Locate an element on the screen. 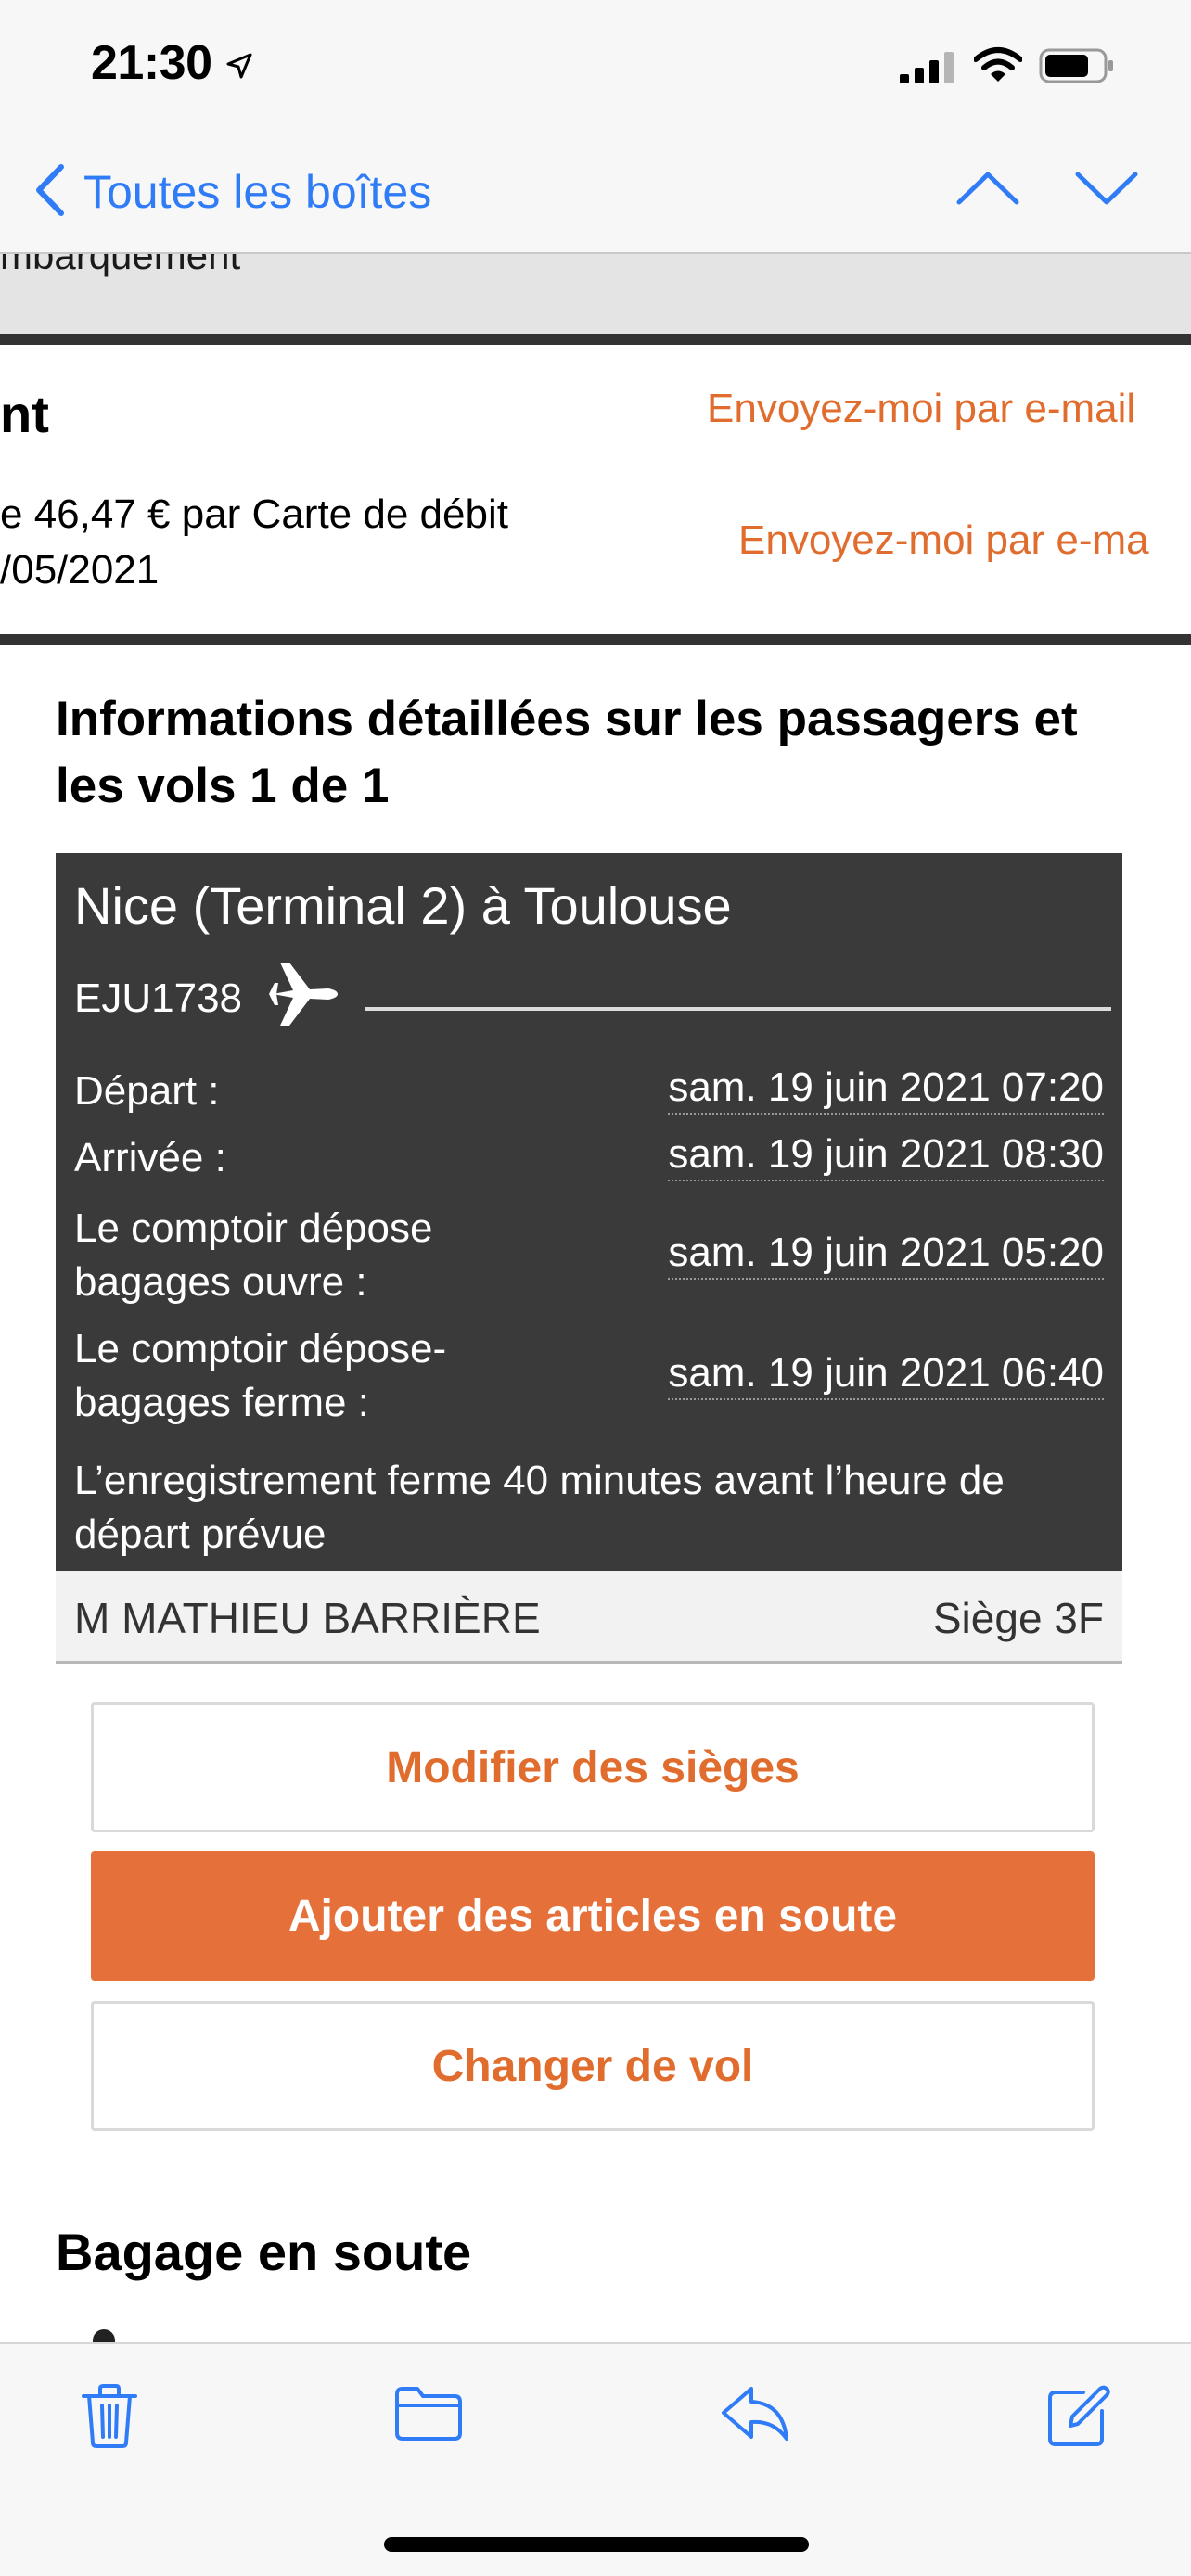 This screenshot has width=1191, height=2576. departure-label: Départ : is located at coordinates (147, 1091).